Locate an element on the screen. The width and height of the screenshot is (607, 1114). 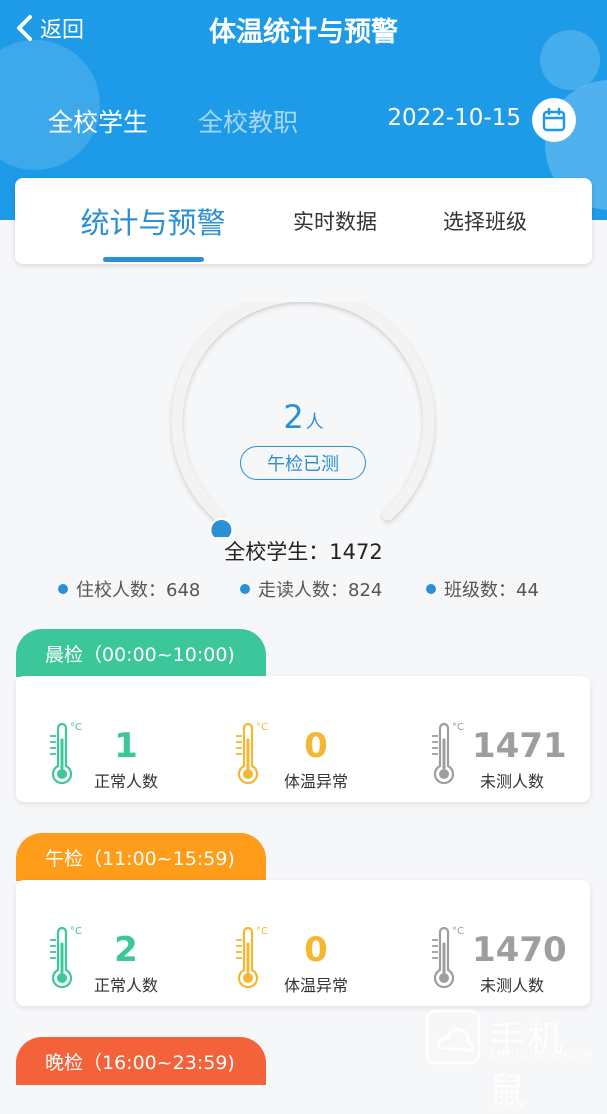
calendar-button is located at coordinates (554, 120).